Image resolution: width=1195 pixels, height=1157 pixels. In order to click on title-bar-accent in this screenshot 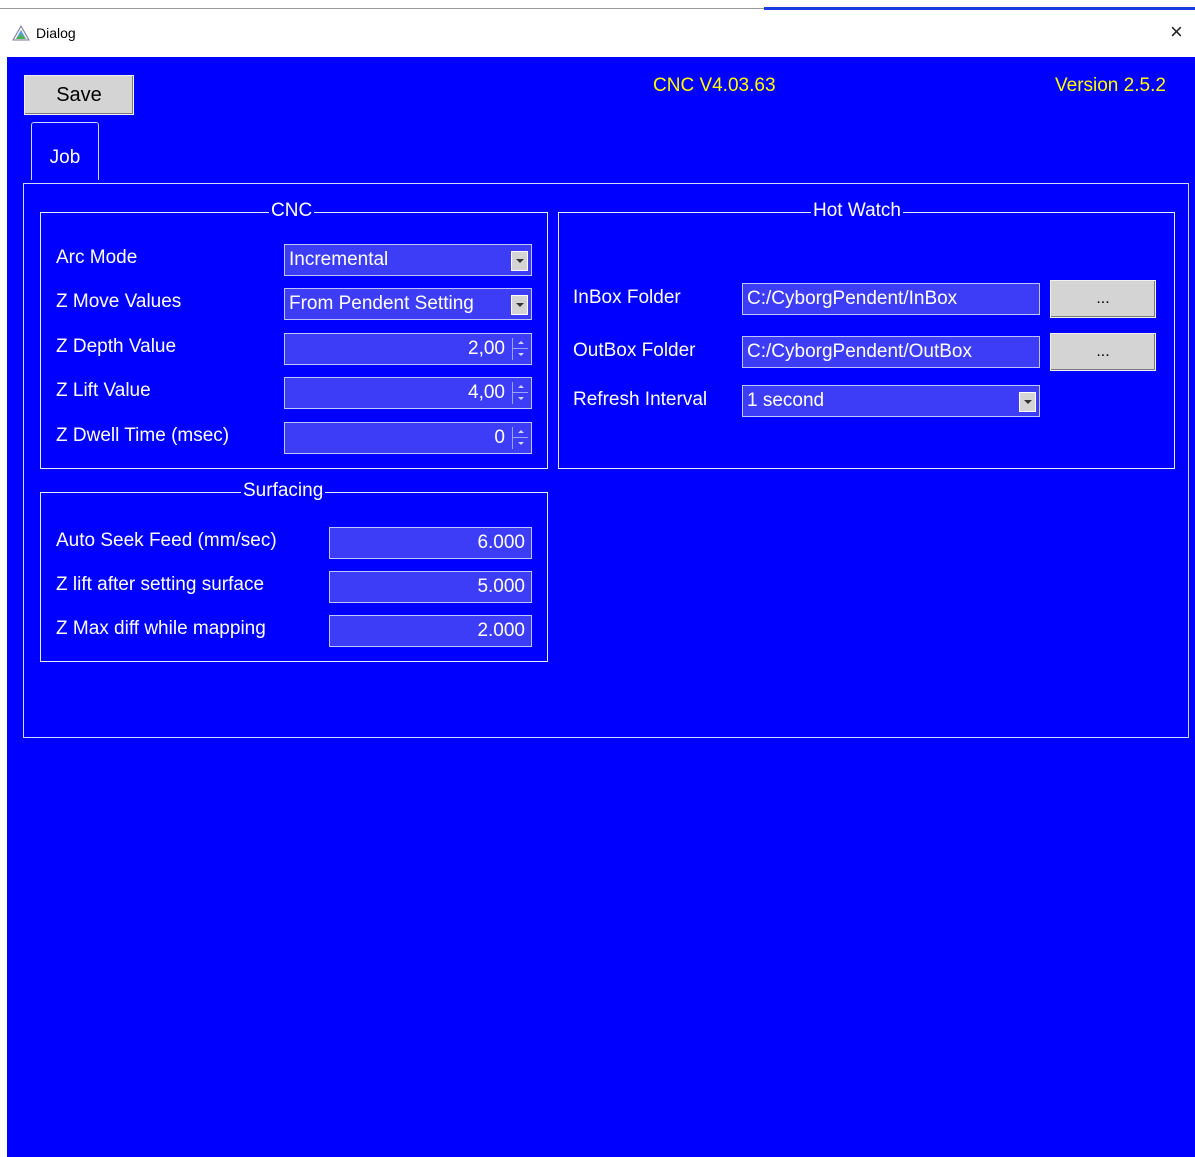, I will do `click(979, 8)`.